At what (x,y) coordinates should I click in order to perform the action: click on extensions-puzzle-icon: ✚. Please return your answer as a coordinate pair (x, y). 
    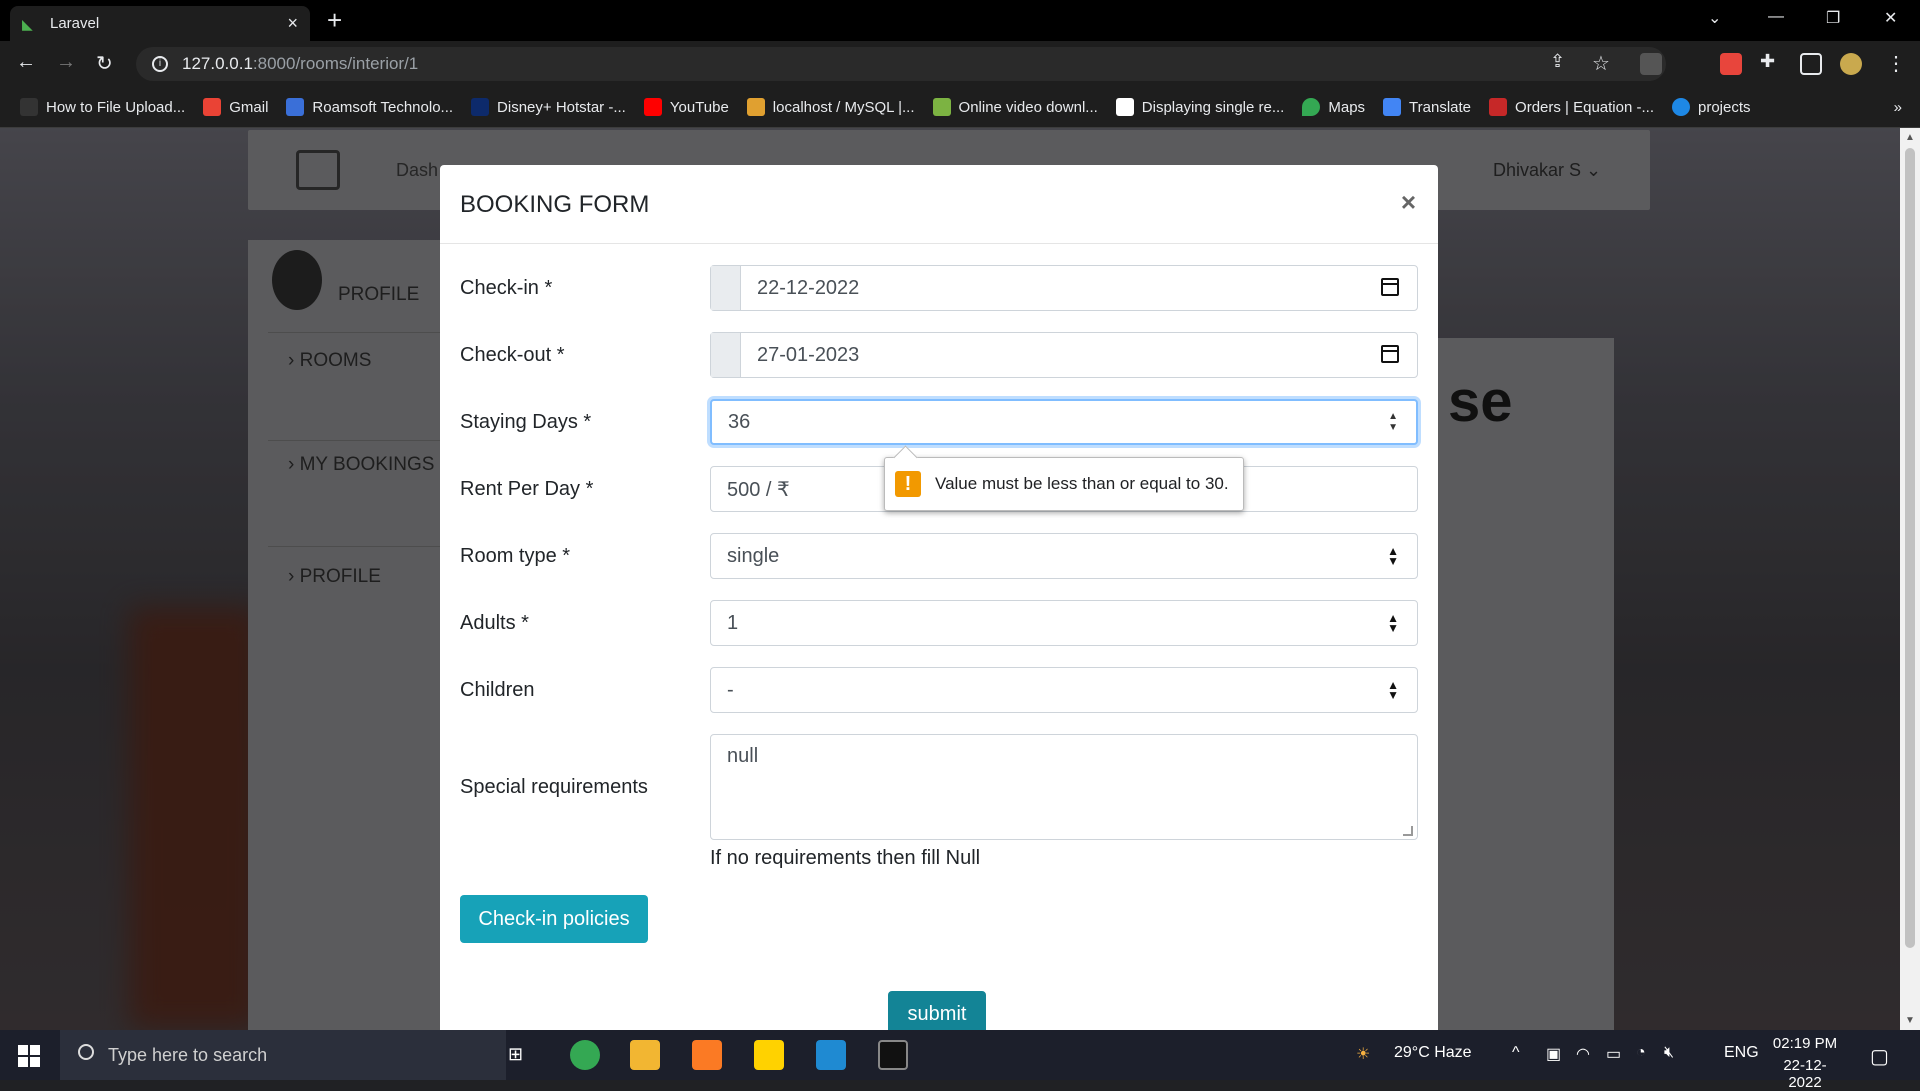
    Looking at the image, I should click on (1767, 61).